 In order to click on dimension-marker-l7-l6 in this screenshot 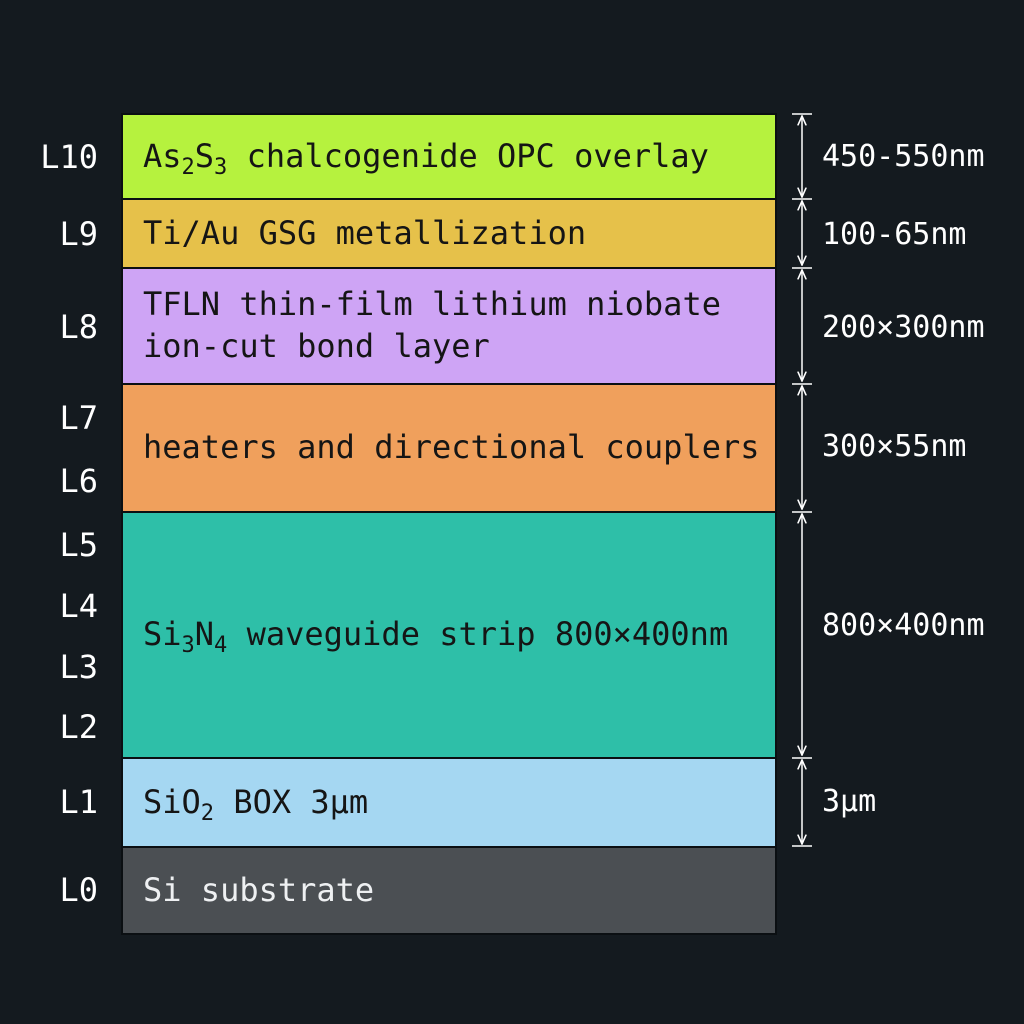, I will do `click(802, 446)`.